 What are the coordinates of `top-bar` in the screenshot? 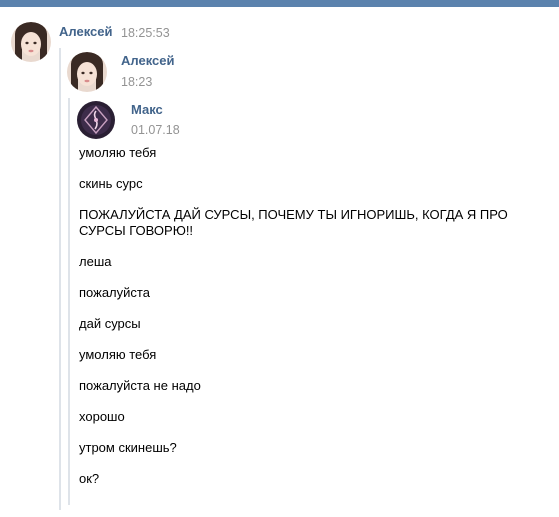 It's located at (279, 3).